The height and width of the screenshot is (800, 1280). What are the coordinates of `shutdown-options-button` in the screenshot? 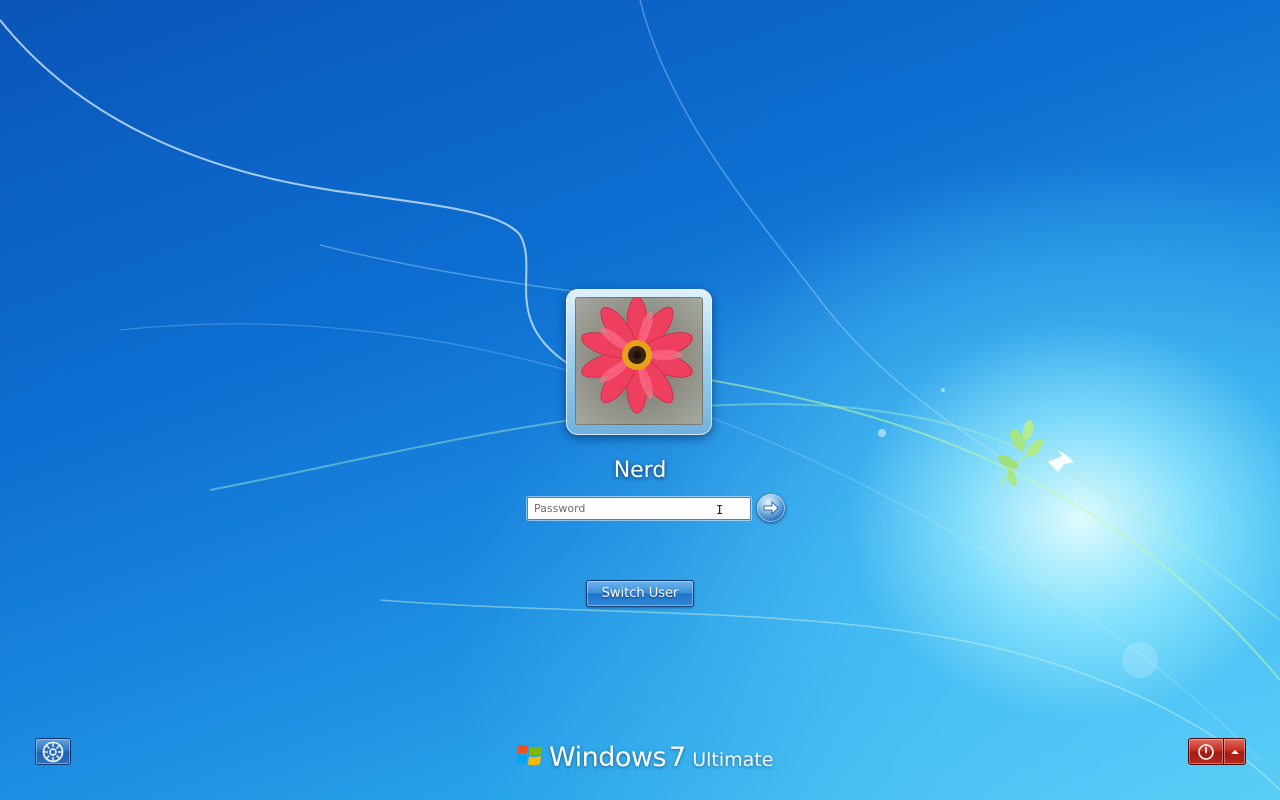 It's located at (1235, 751).